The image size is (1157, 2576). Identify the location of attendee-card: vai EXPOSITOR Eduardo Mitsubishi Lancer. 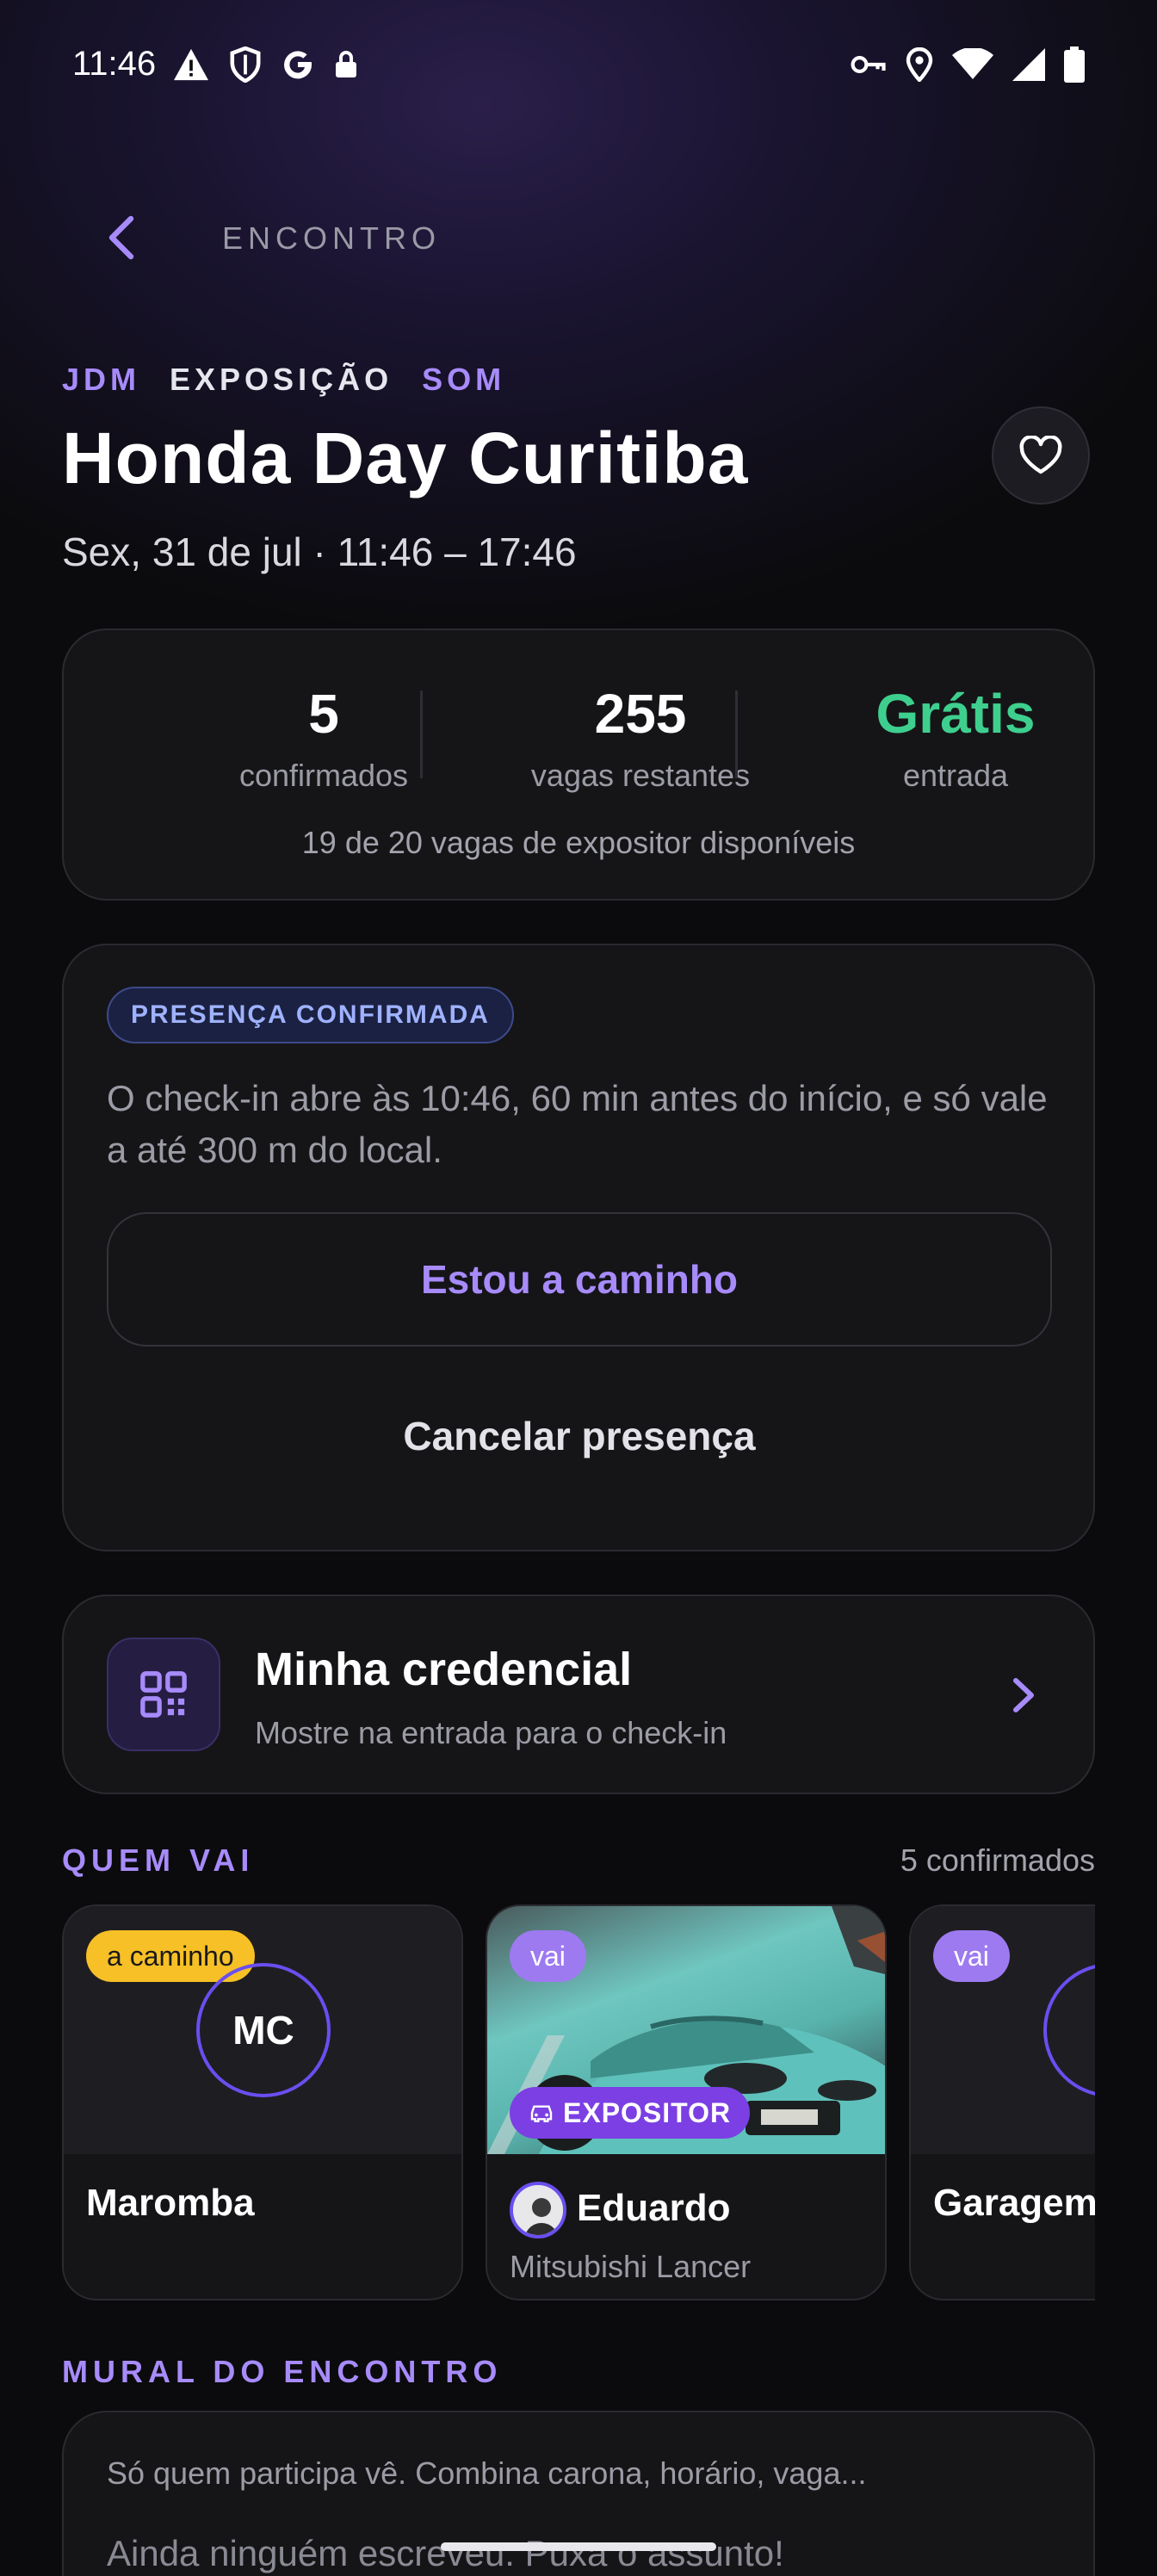
(686, 2102).